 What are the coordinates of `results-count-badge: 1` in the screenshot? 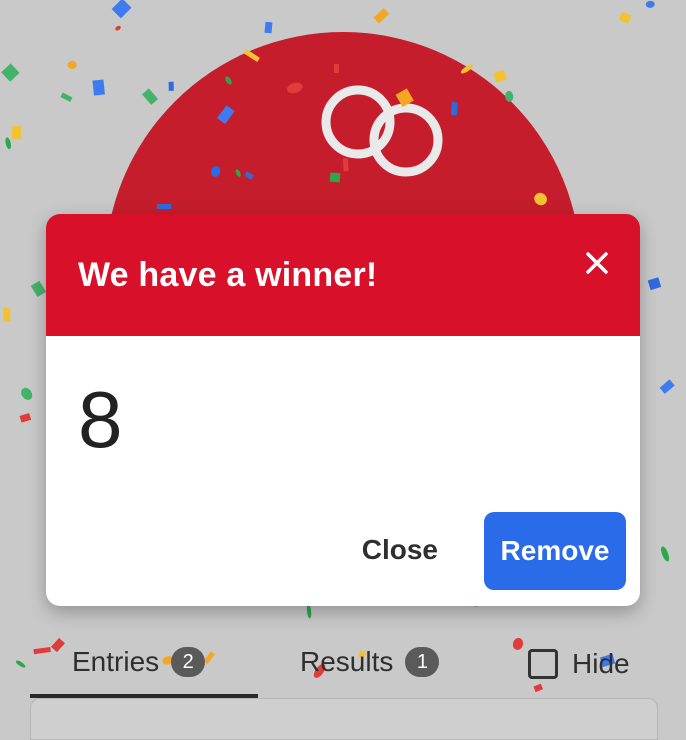 It's located at (422, 662).